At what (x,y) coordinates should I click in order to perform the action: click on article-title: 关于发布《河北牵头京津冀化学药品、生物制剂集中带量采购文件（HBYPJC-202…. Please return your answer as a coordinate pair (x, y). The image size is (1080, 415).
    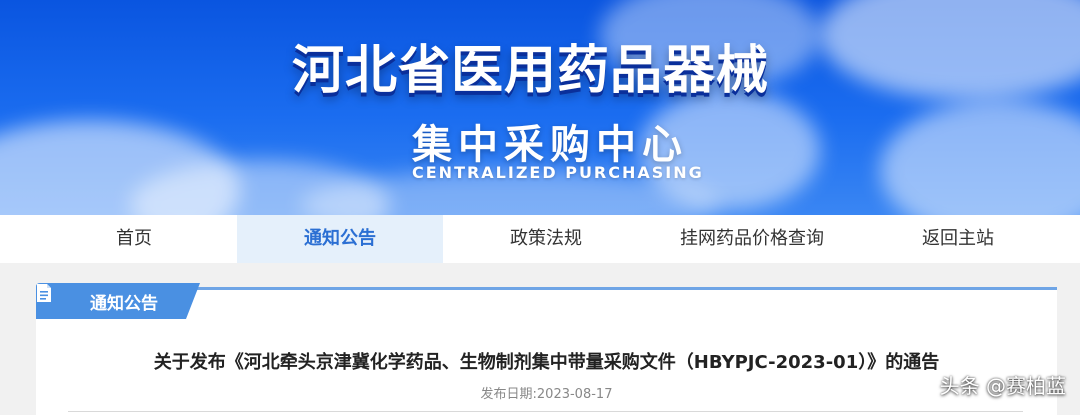
    Looking at the image, I should click on (546, 361).